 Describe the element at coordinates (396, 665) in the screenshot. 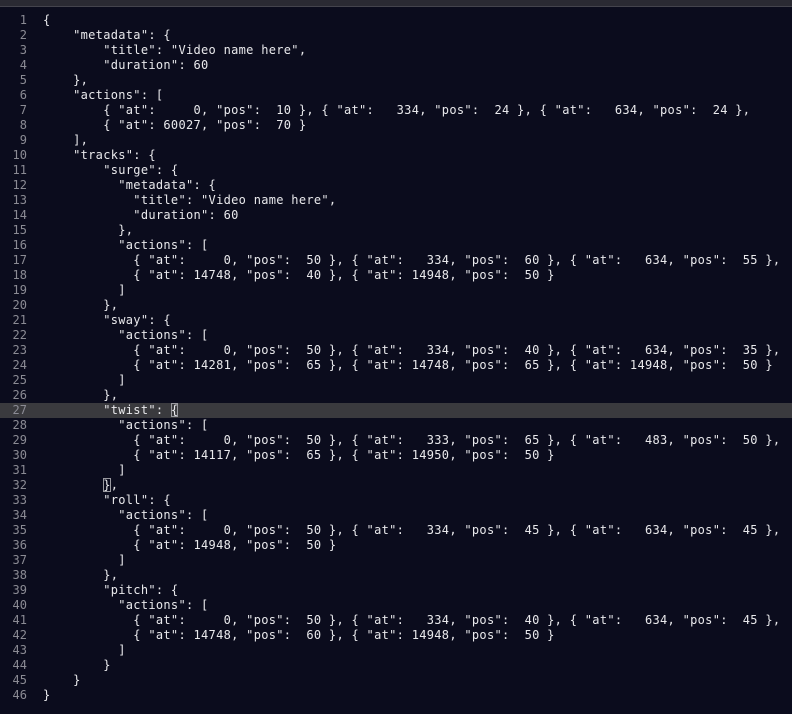

I see `code-line: 44 }` at that location.